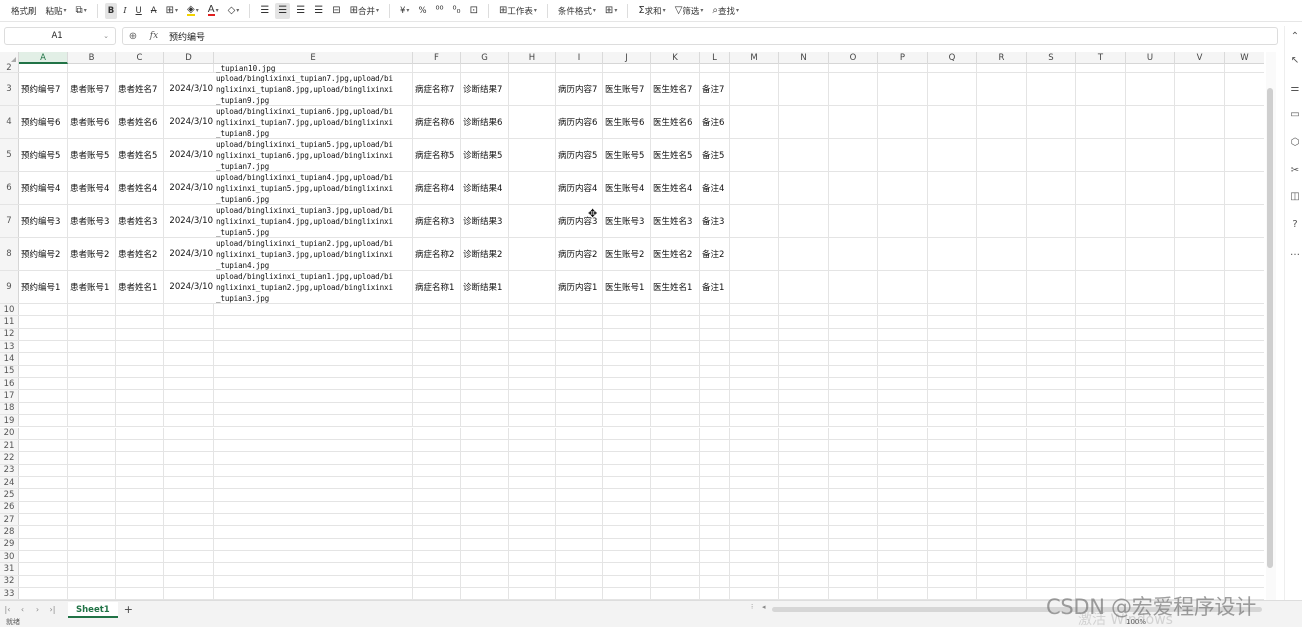 The image size is (1302, 627). I want to click on sheet-tab-sheet1: Sheet1, so click(93, 609).